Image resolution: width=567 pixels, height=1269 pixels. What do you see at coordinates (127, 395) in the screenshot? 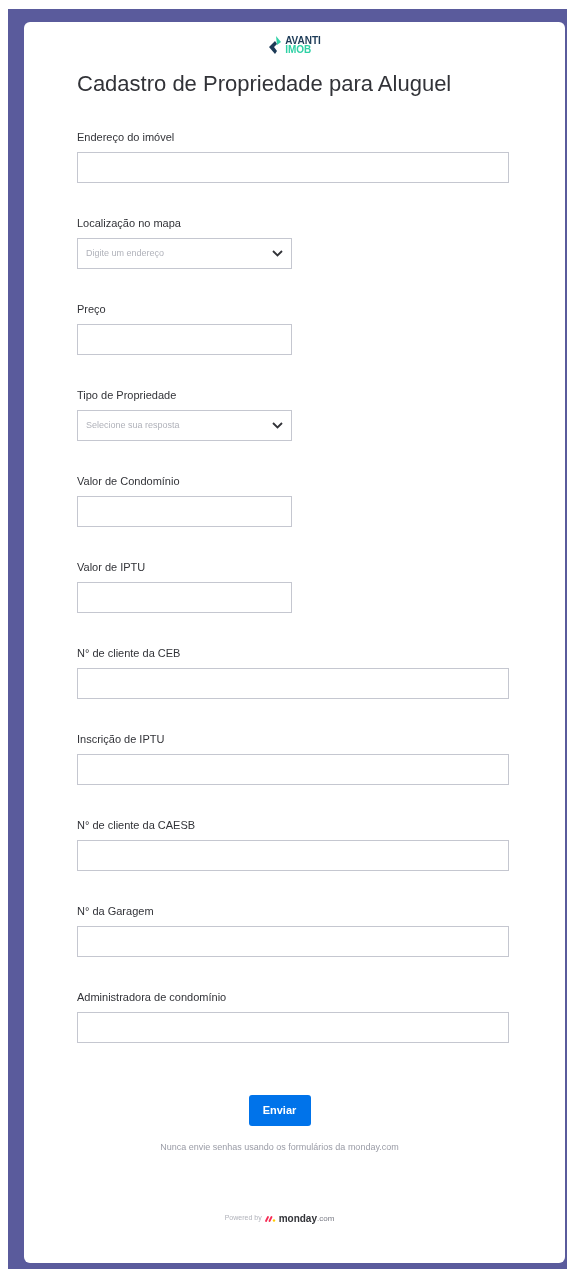
I see `field-label: Tipo de Propriedade` at bounding box center [127, 395].